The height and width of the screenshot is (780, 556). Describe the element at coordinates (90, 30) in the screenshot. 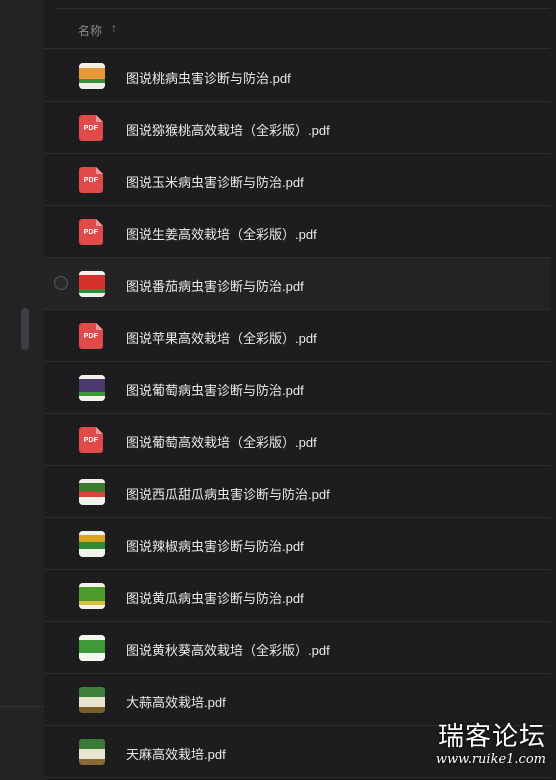

I see `name-column-header: 名称` at that location.